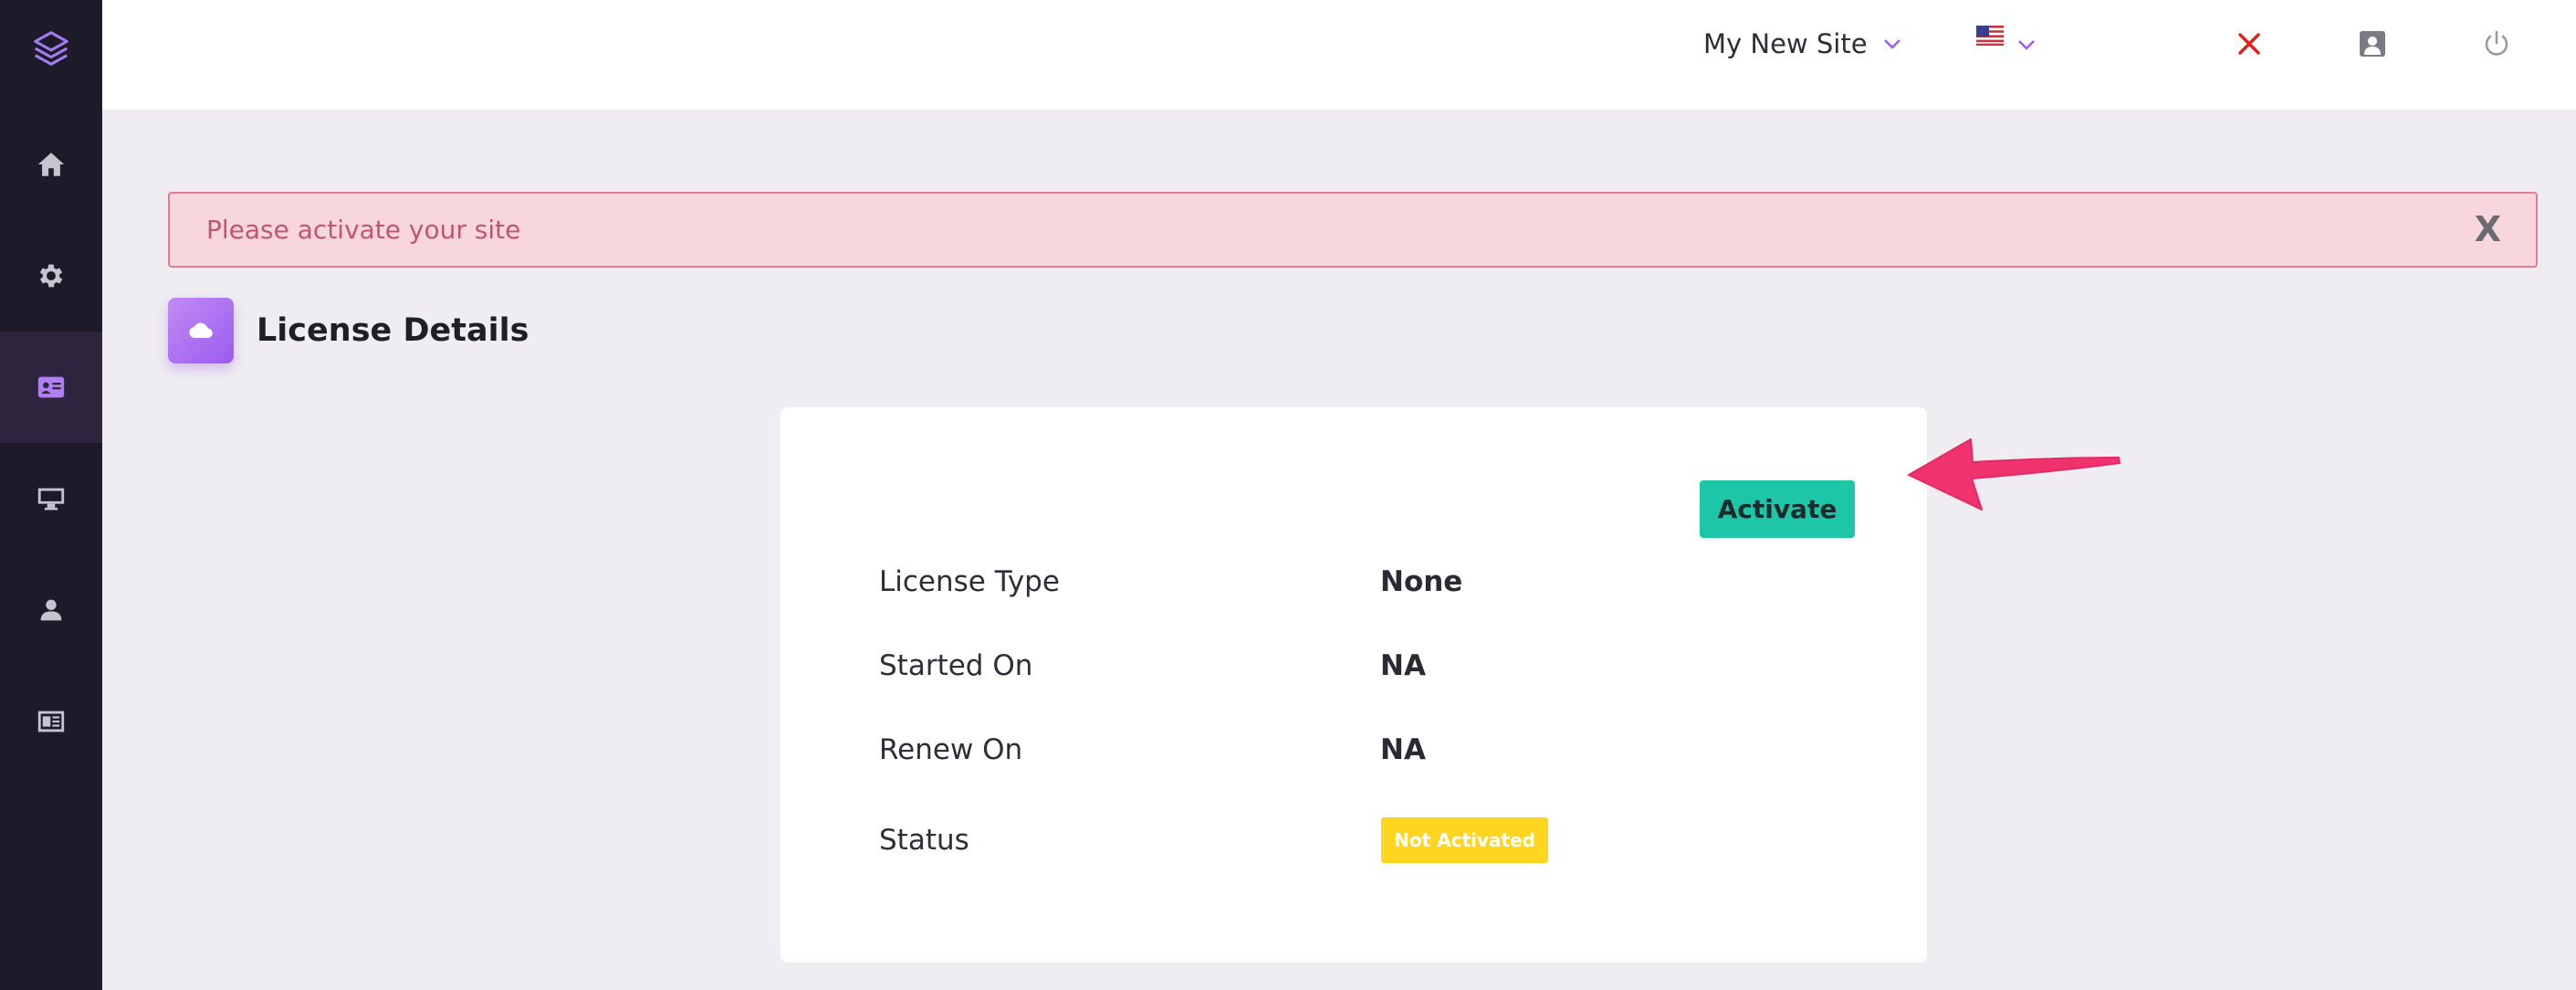  I want to click on alert-close-button: X, so click(2488, 229).